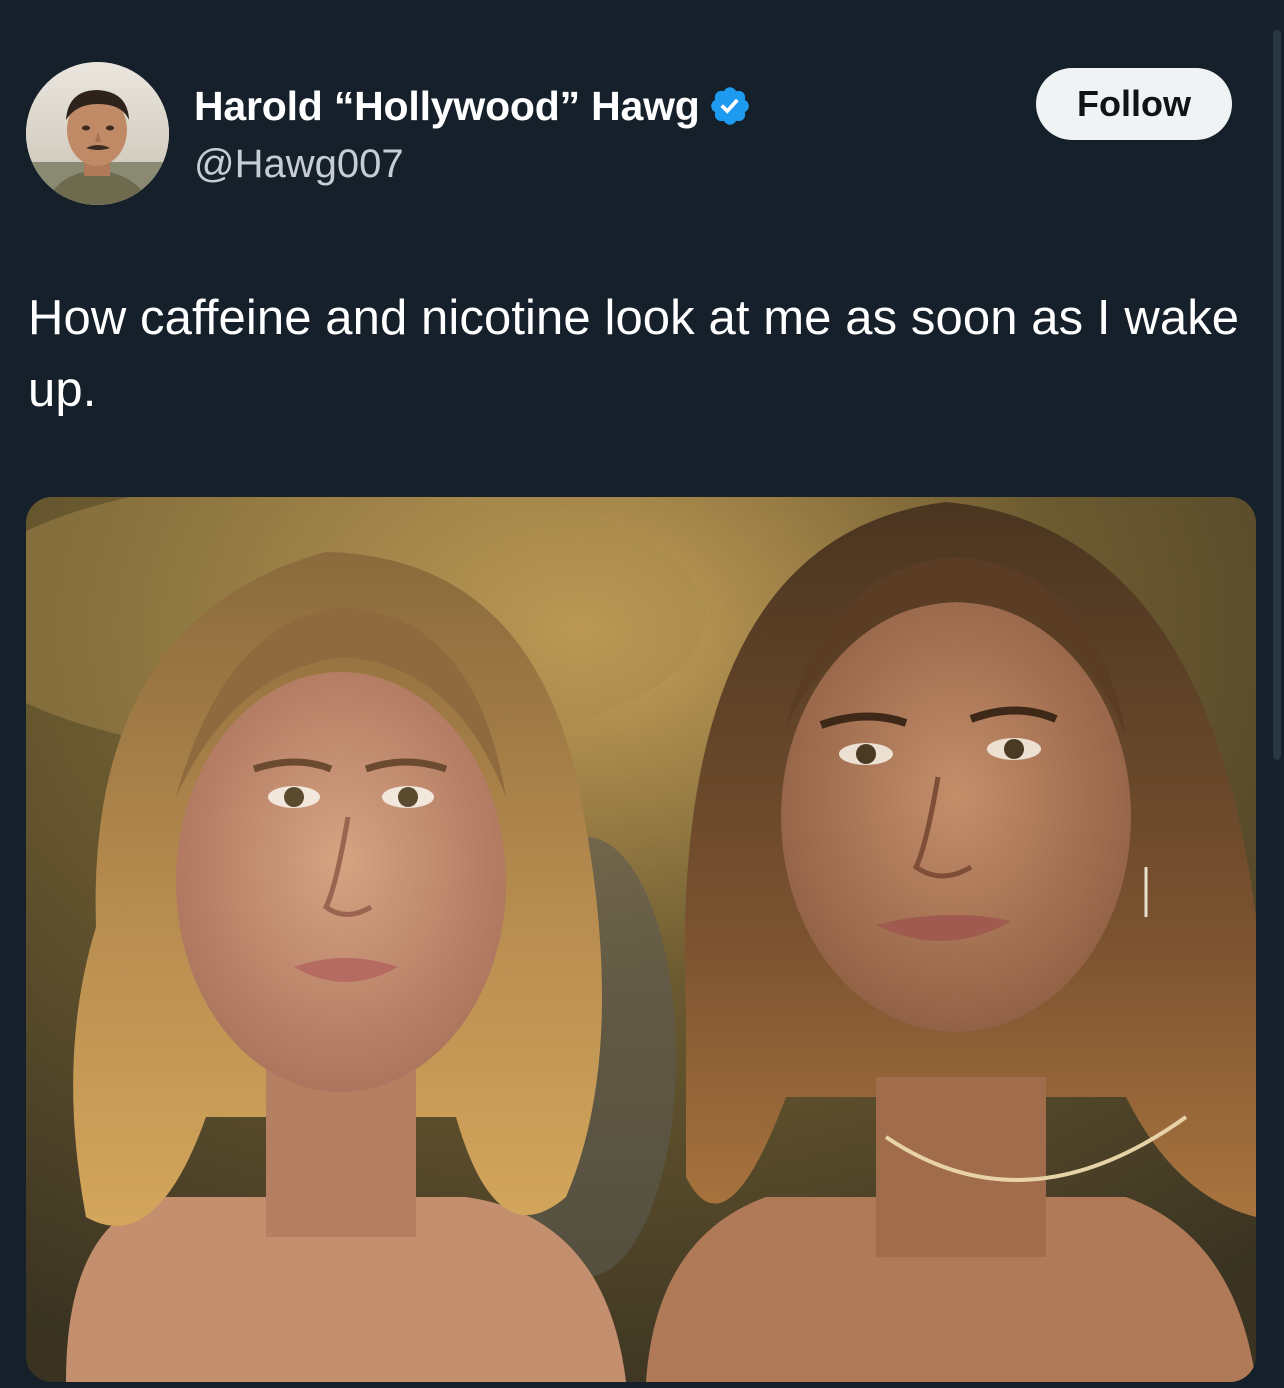 Image resolution: width=1284 pixels, height=1388 pixels. Describe the element at coordinates (730, 106) in the screenshot. I see `verified-badge-icon` at that location.